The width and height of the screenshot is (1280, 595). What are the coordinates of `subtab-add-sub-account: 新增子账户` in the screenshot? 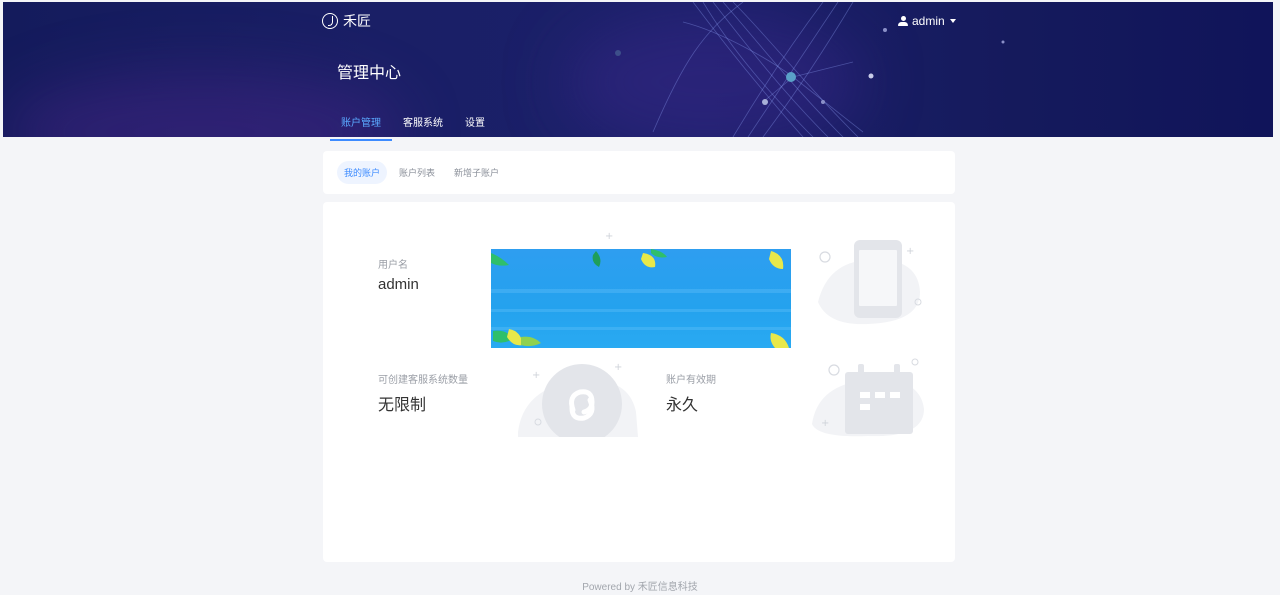 It's located at (476, 172).